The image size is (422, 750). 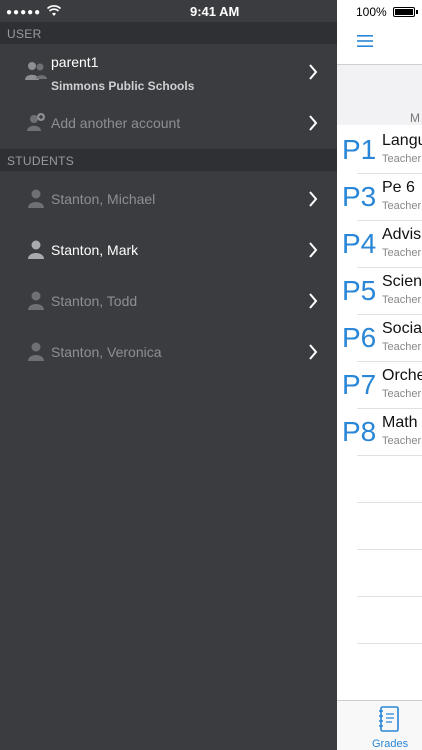 What do you see at coordinates (379, 290) in the screenshot?
I see `course-row: P5 Scien Teacher` at bounding box center [379, 290].